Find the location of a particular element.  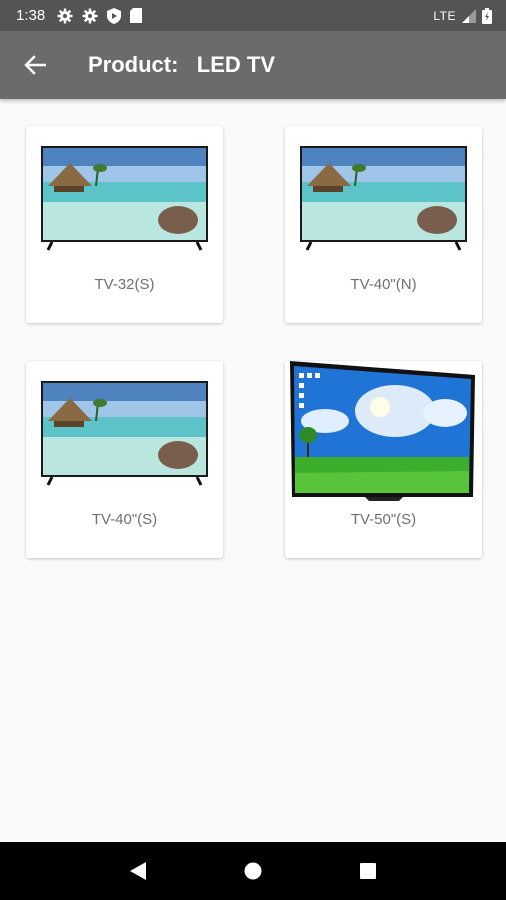

status-right: LTE is located at coordinates (462, 15).